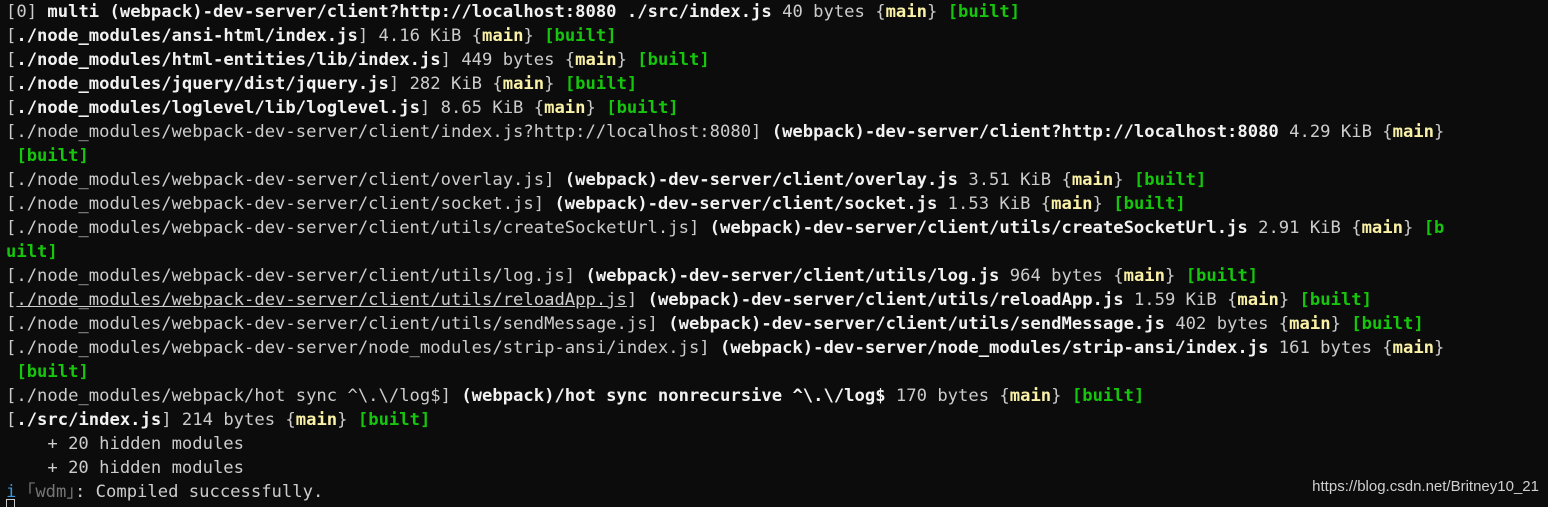 This screenshot has height=507, width=1548. What do you see at coordinates (792, 276) in the screenshot?
I see `bold-text: (webpack)-dev-server/client/utils/log.js` at bounding box center [792, 276].